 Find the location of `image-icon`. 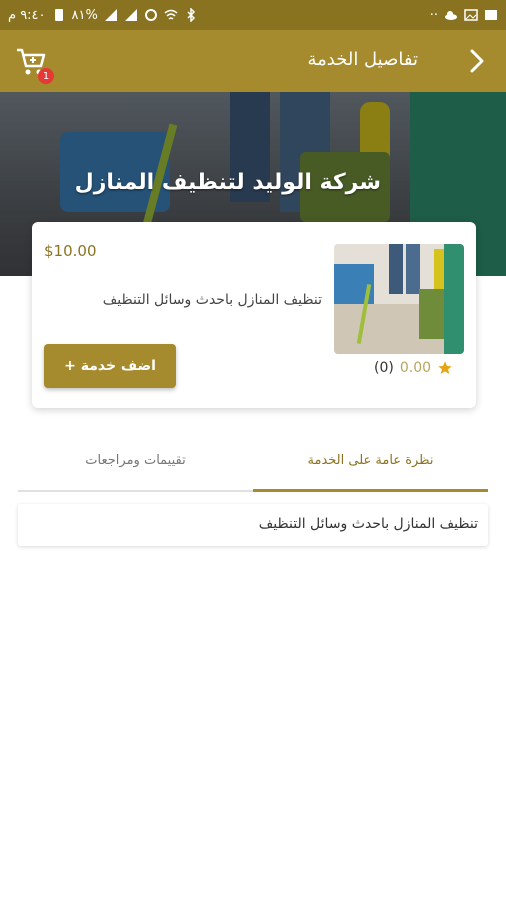

image-icon is located at coordinates (471, 15).